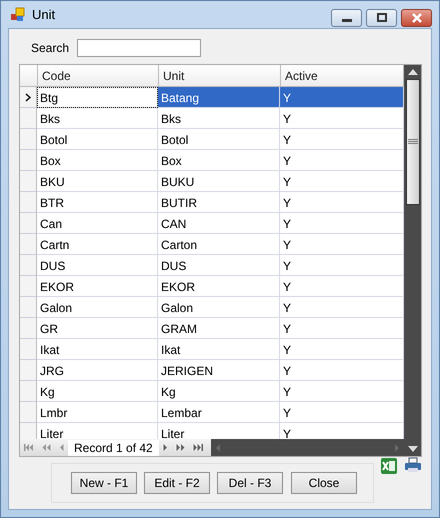 The width and height of the screenshot is (440, 518). What do you see at coordinates (250, 483) in the screenshot?
I see `action-button: Del - F3` at bounding box center [250, 483].